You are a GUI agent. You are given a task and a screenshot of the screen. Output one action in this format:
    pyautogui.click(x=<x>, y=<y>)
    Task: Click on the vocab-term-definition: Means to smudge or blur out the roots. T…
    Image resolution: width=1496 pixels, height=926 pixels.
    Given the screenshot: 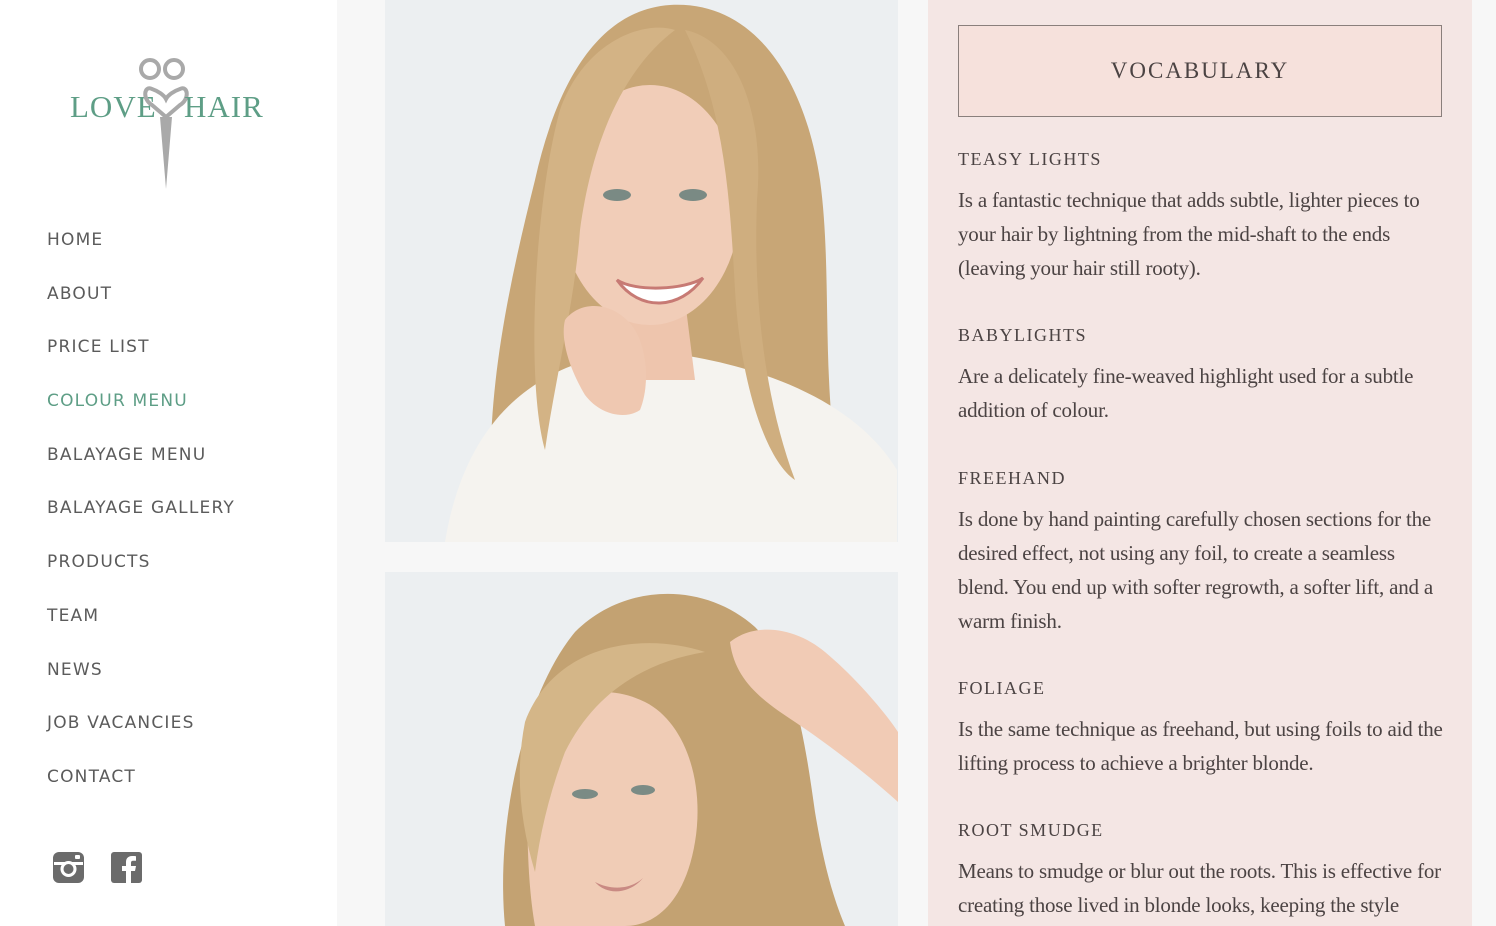 What is the action you would take?
    pyautogui.click(x=1199, y=888)
    